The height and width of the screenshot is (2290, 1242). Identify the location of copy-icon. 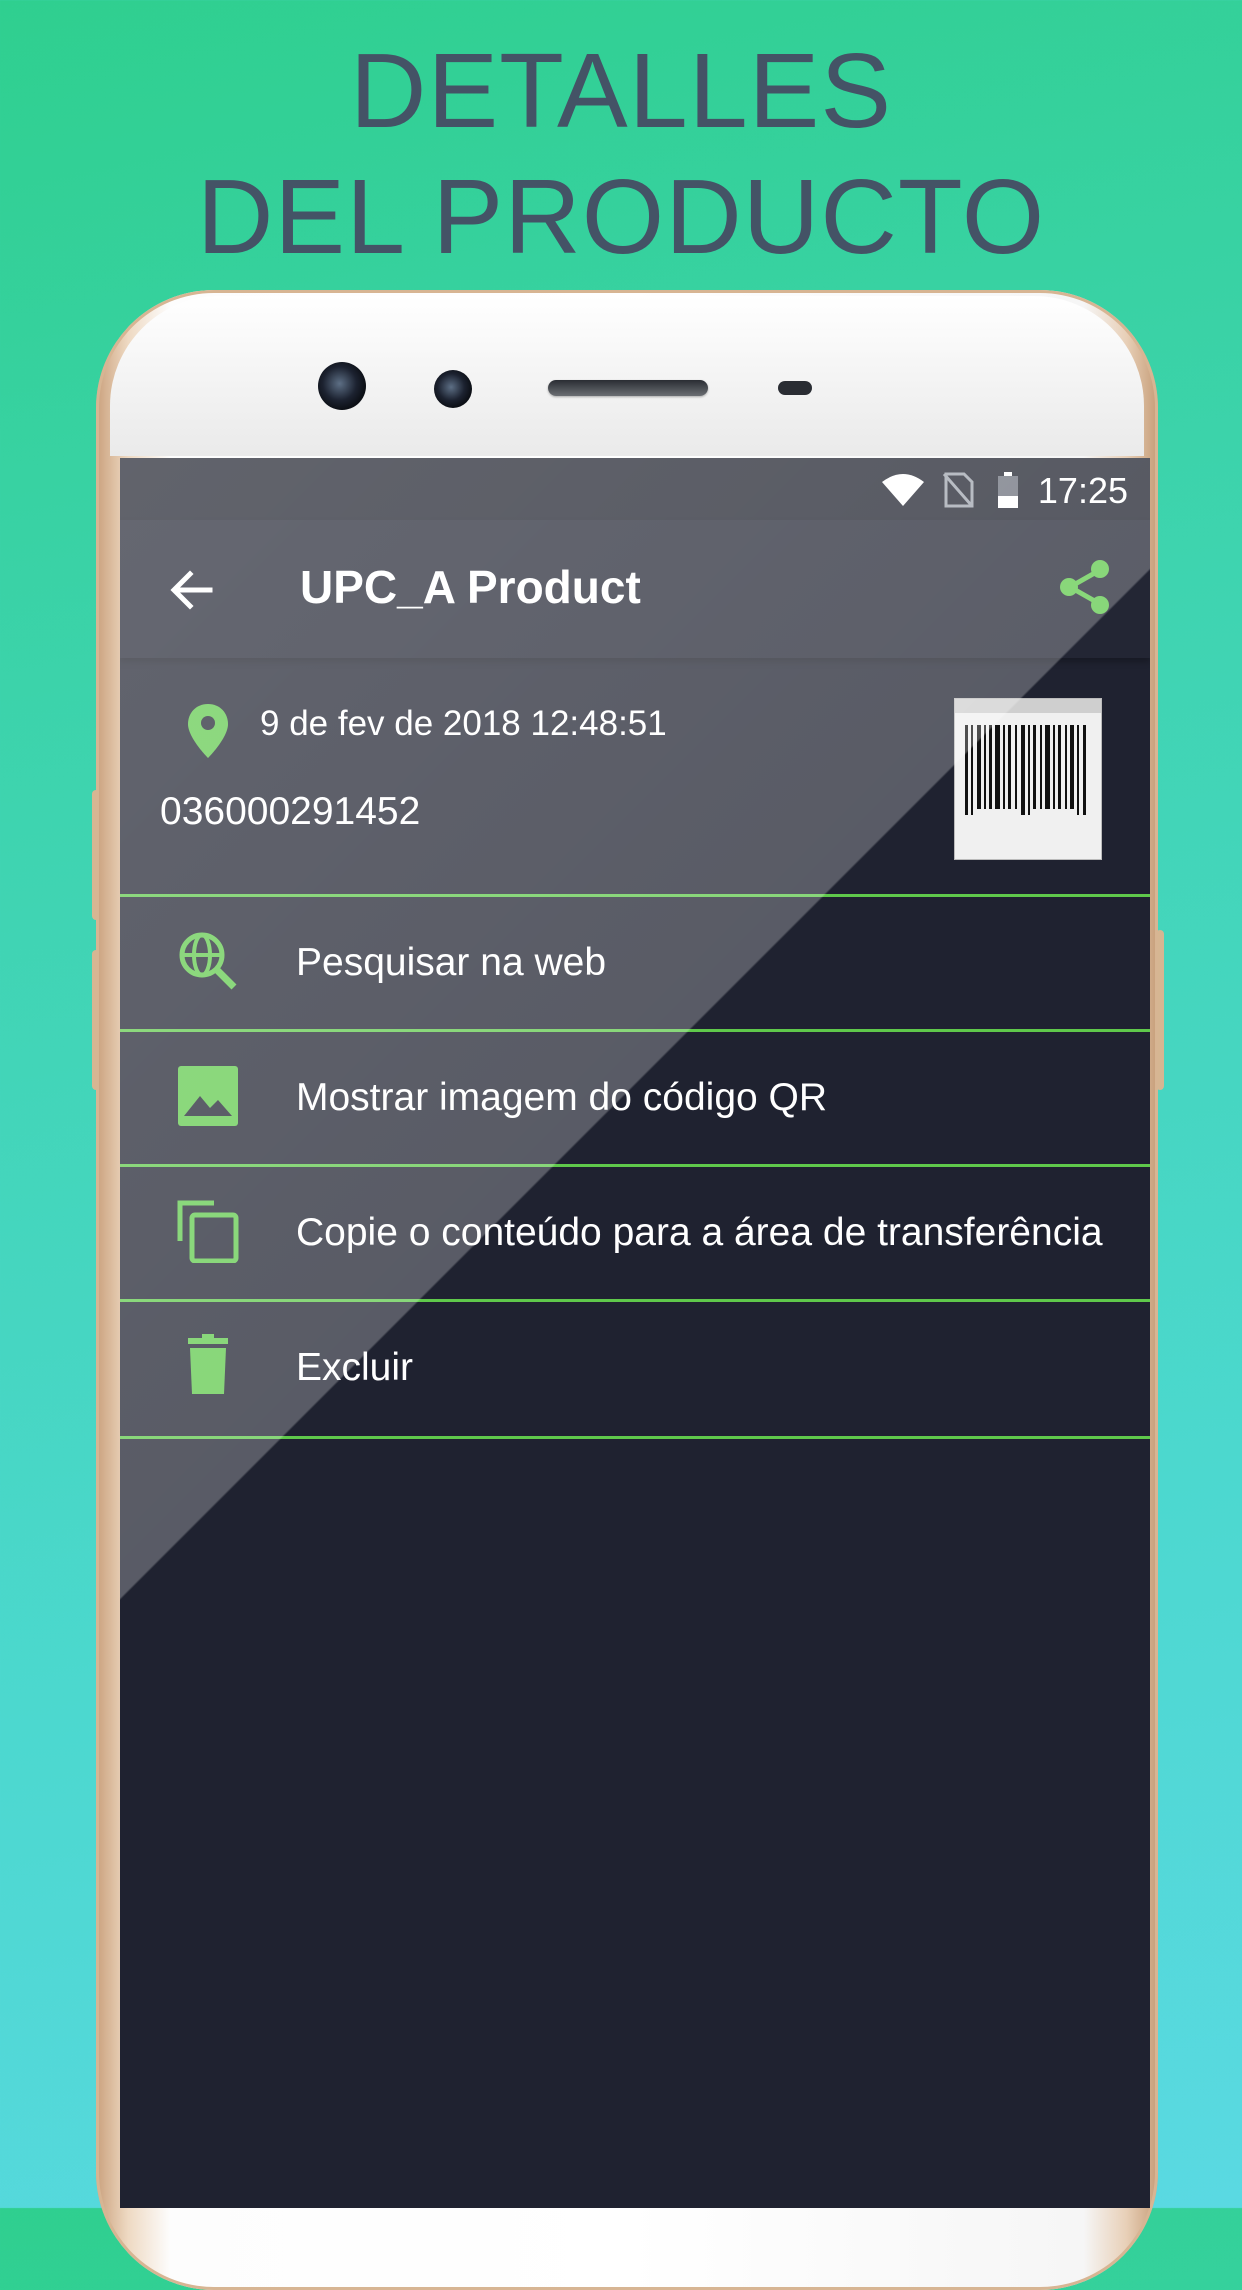
(208, 1231).